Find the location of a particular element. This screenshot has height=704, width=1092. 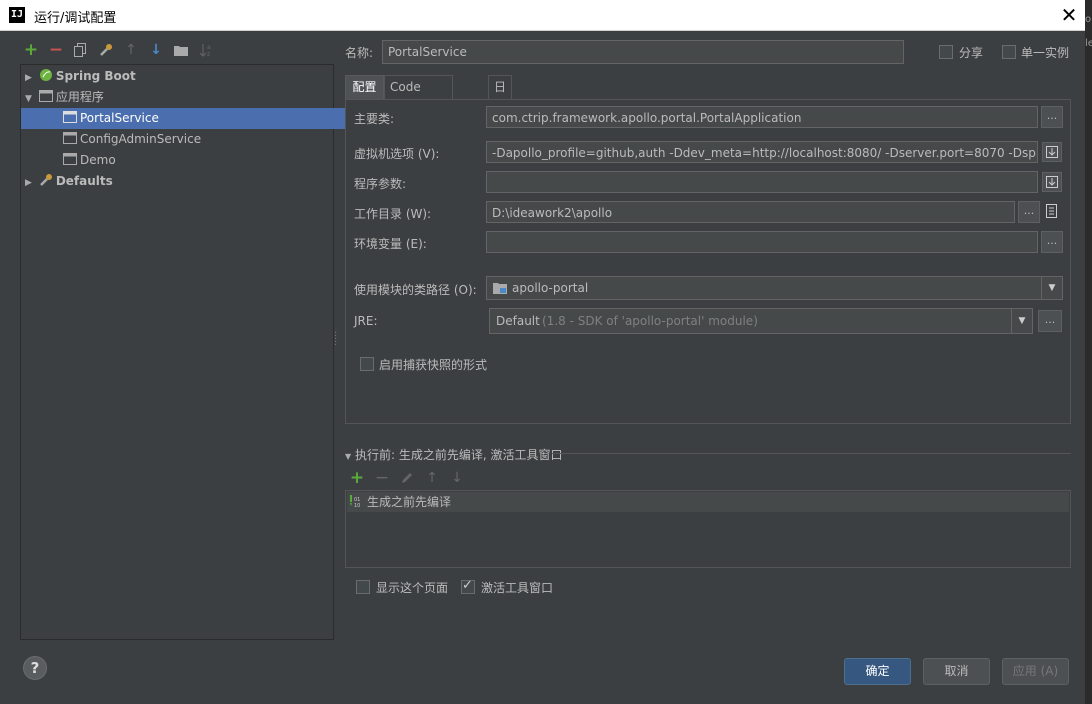

sort-button: az is located at coordinates (206, 50).